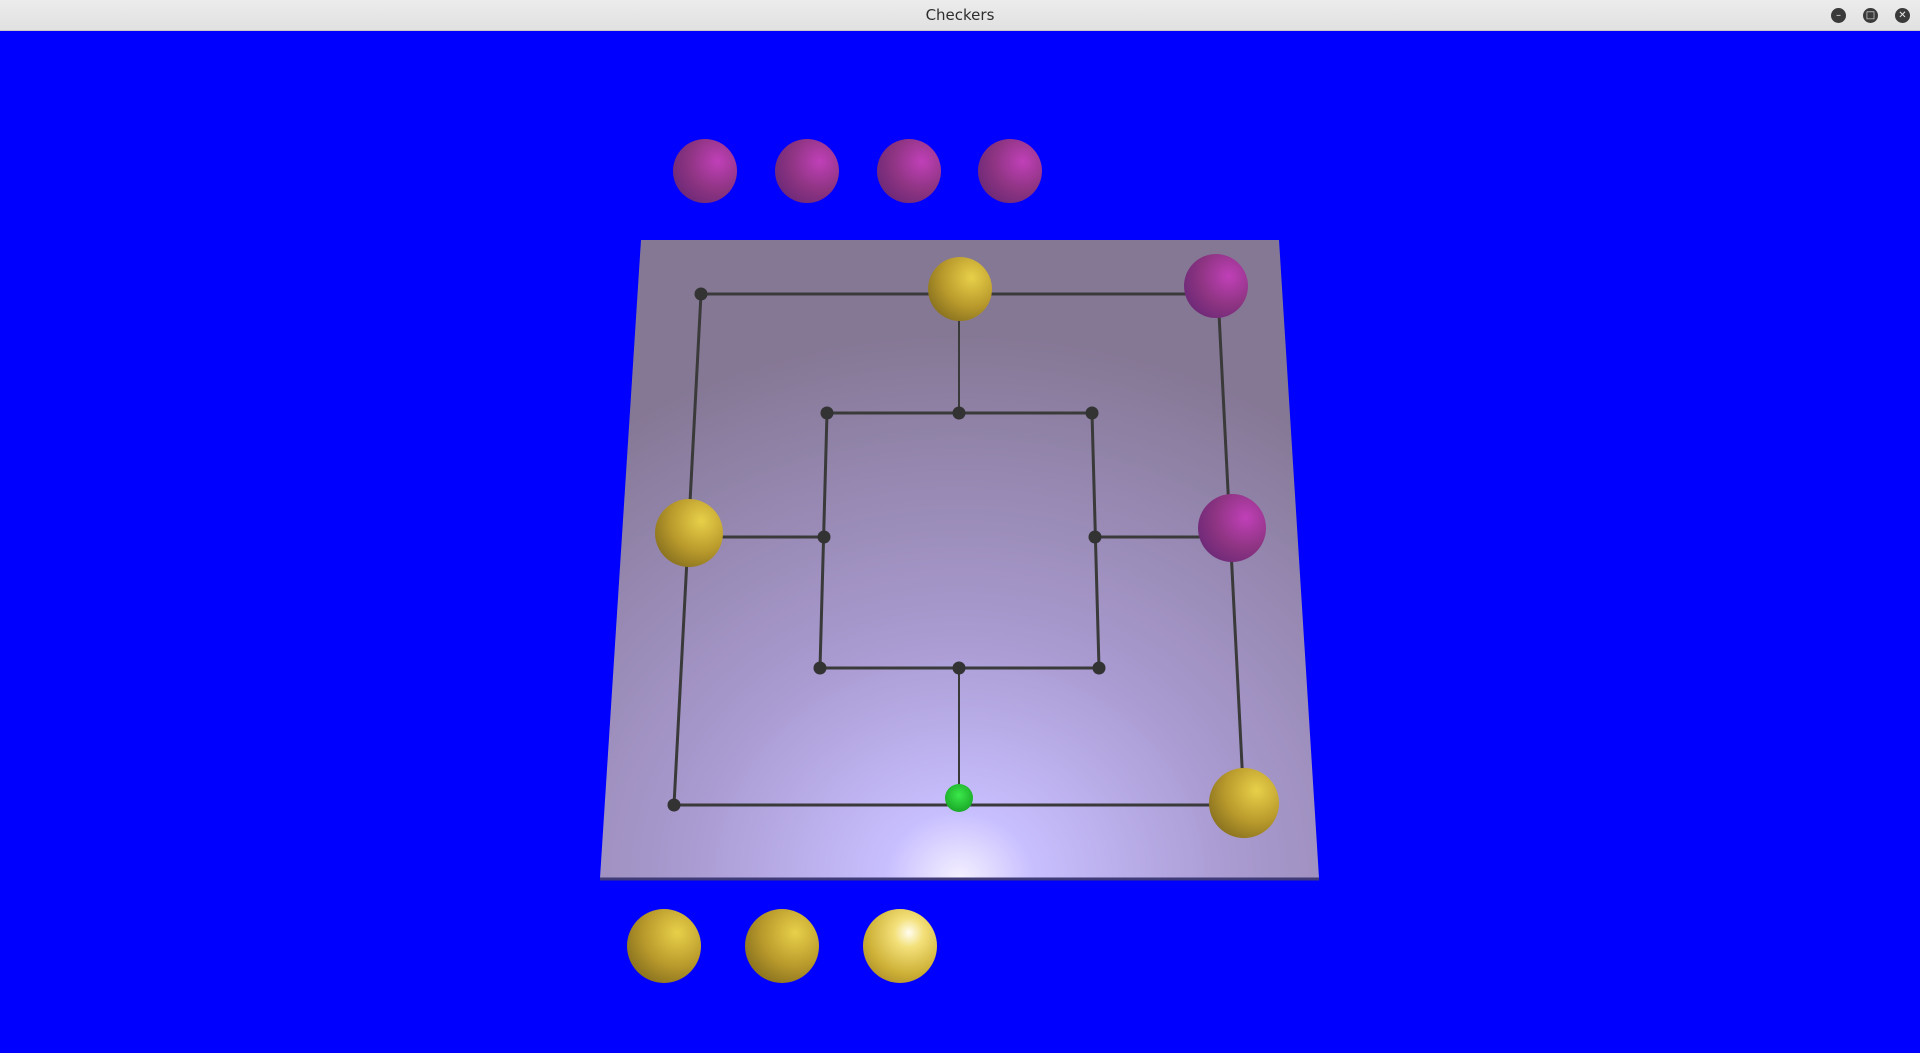 The height and width of the screenshot is (1053, 1920). I want to click on node-middle-left-mid, so click(824, 537).